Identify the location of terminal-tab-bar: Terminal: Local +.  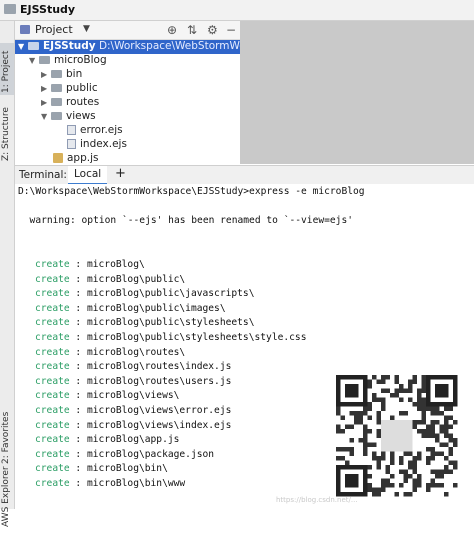
(244, 175).